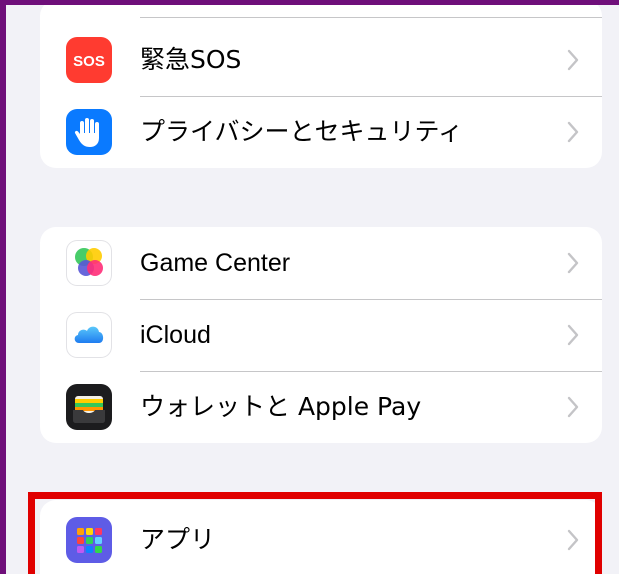  What do you see at coordinates (89, 263) in the screenshot?
I see `game-center-icon` at bounding box center [89, 263].